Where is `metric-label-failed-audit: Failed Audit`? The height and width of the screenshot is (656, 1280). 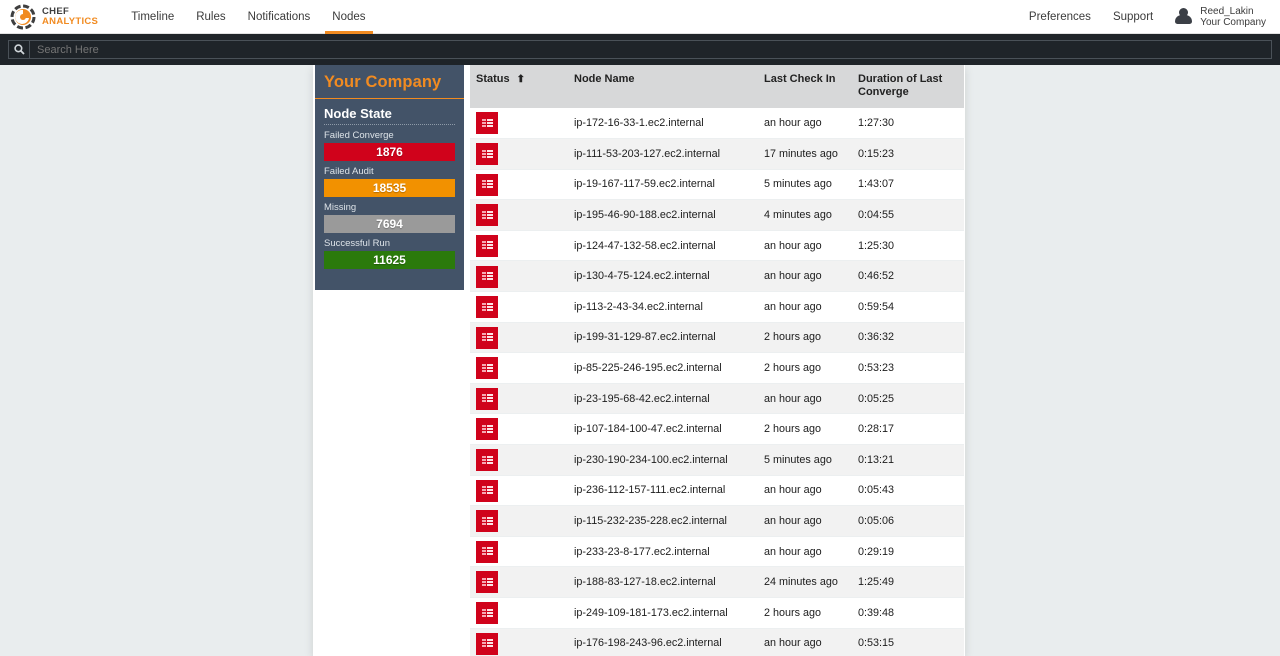 metric-label-failed-audit: Failed Audit is located at coordinates (349, 171).